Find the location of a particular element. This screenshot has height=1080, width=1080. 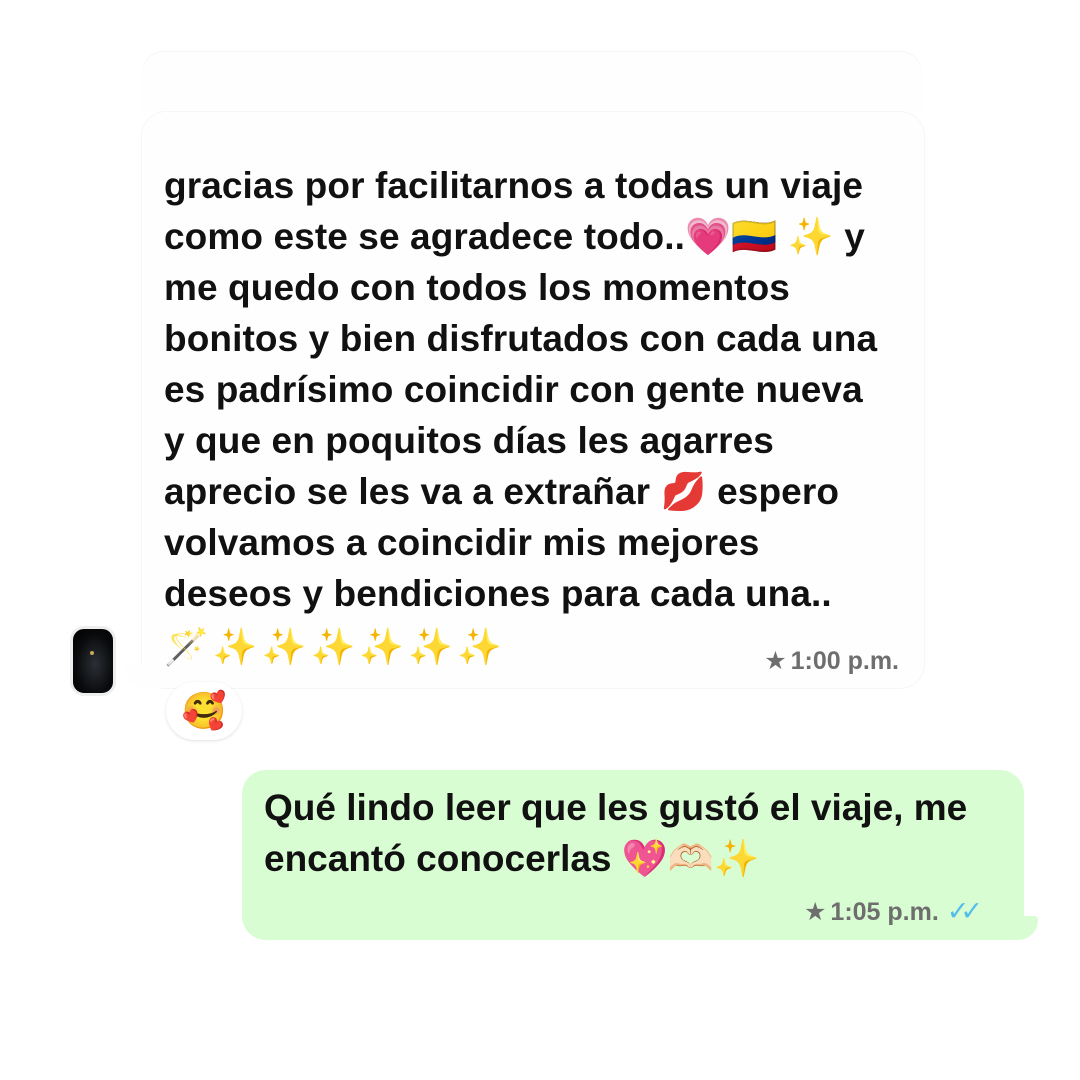

outgoing-line-2-emojis: 💖🫶🏻✨ is located at coordinates (691, 858).